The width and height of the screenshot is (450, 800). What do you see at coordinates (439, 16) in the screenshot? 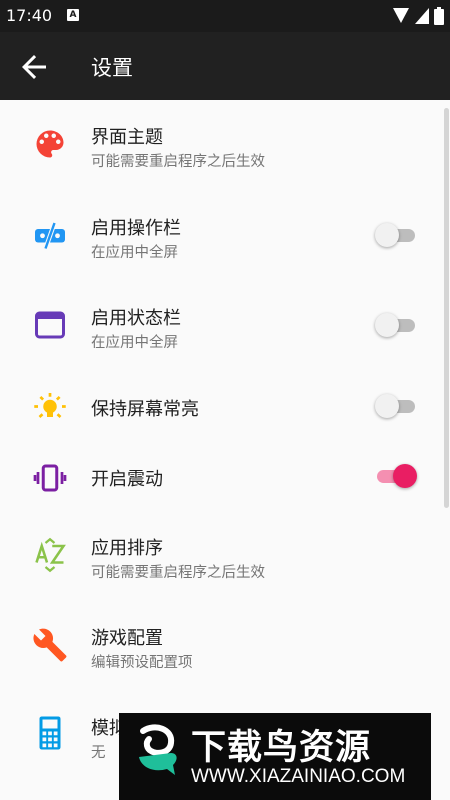
I see `battery-icon` at bounding box center [439, 16].